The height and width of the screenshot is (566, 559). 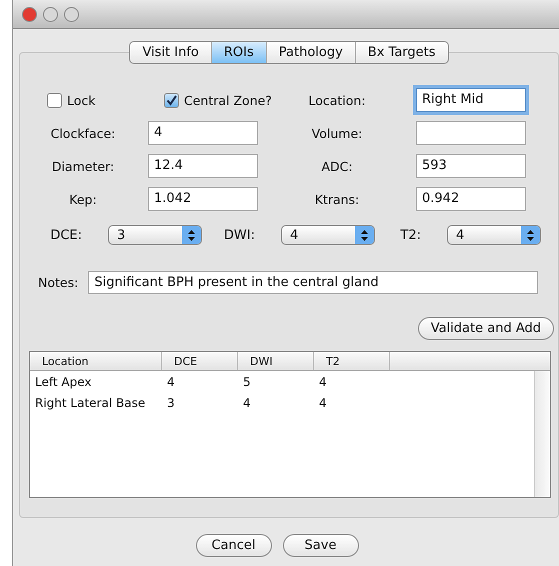 I want to click on field-label: Kep:, so click(x=83, y=199).